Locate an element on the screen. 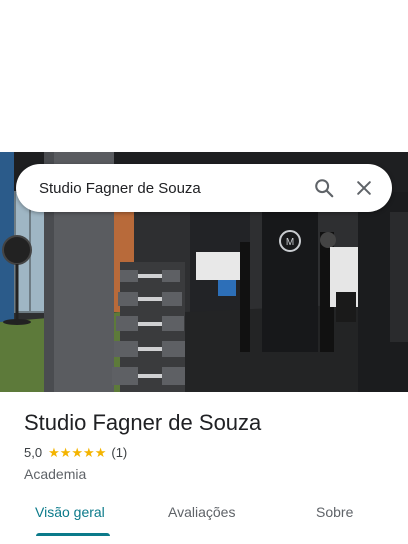  search-input: Studio Fagner de Souza is located at coordinates (175, 188).